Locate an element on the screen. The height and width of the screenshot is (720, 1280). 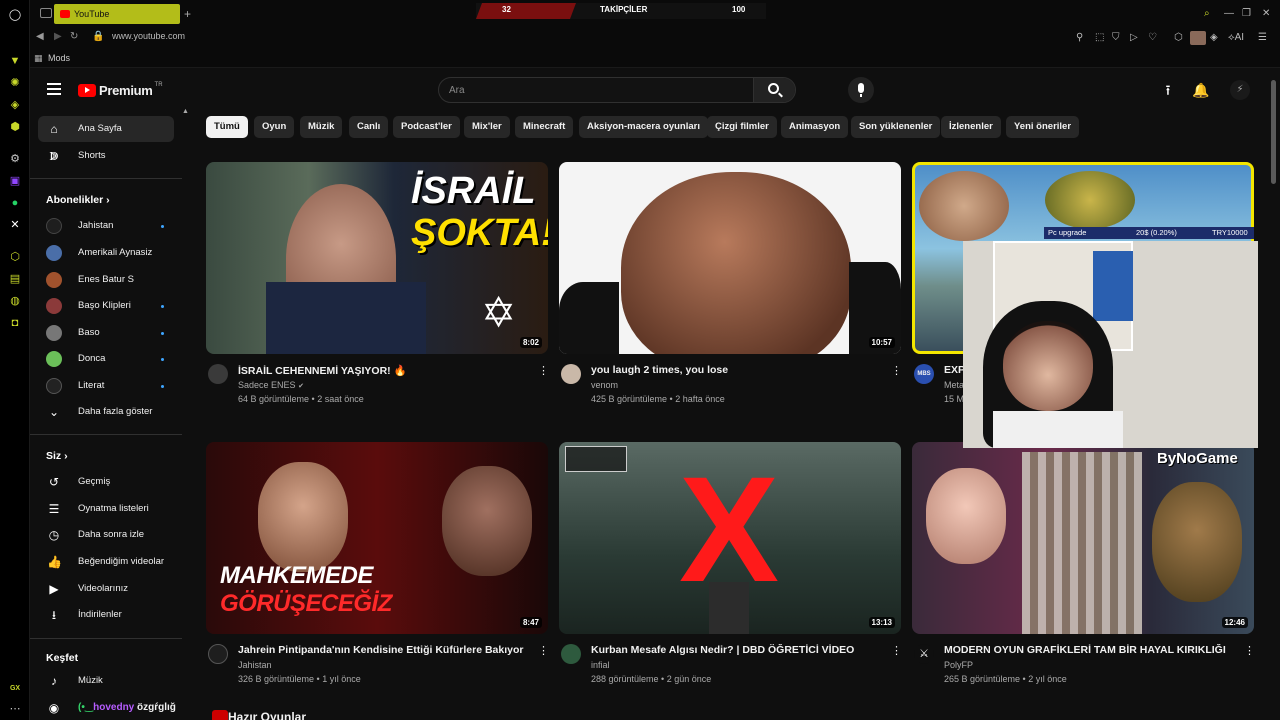
forward-icon: ▶ is located at coordinates (58, 36).